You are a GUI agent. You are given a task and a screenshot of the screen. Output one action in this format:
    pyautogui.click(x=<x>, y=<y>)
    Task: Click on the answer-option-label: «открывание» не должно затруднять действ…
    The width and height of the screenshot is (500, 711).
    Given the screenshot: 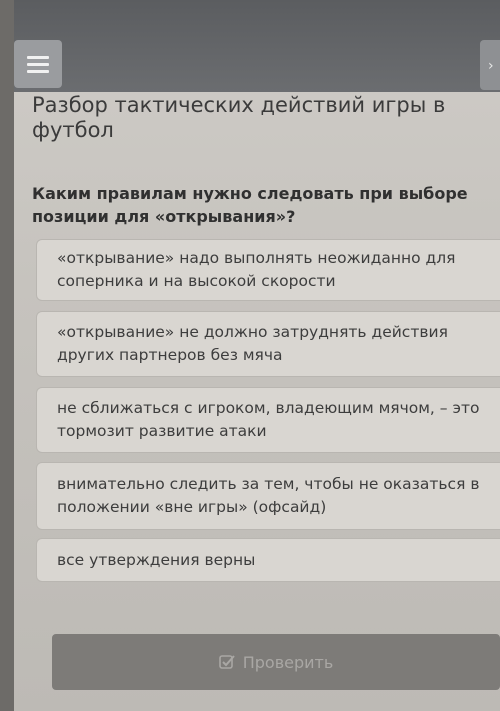 What is the action you would take?
    pyautogui.click(x=252, y=343)
    